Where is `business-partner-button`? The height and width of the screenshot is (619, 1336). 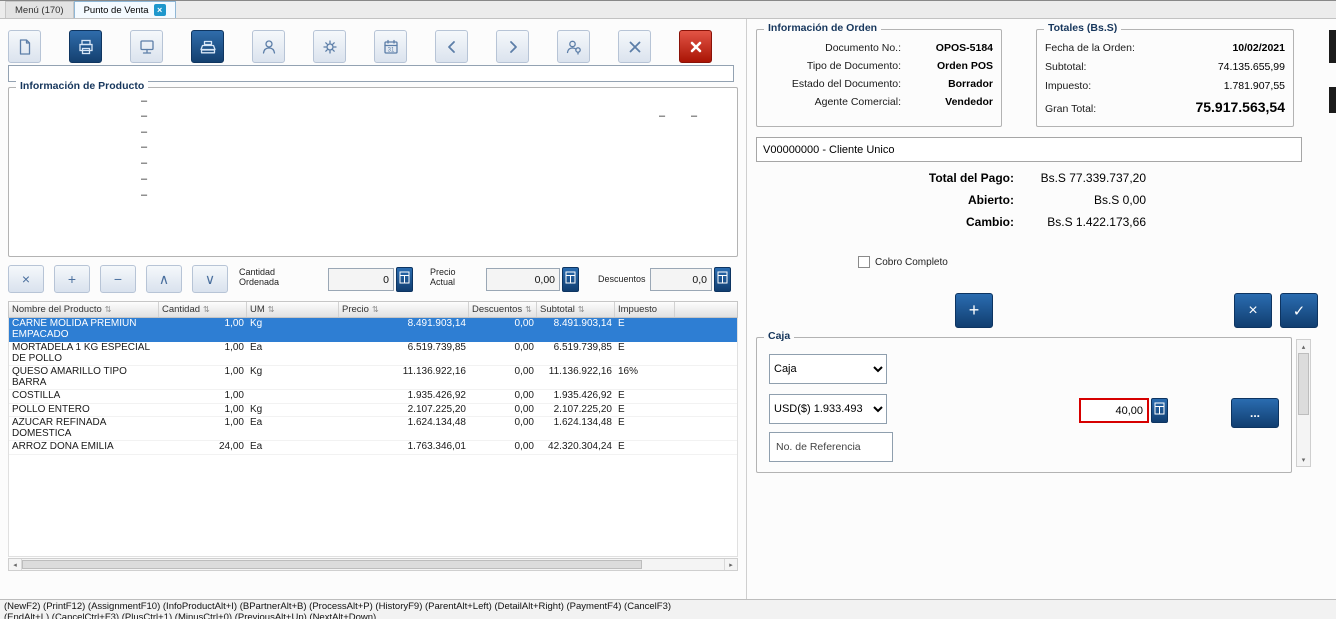
business-partner-button is located at coordinates (268, 46).